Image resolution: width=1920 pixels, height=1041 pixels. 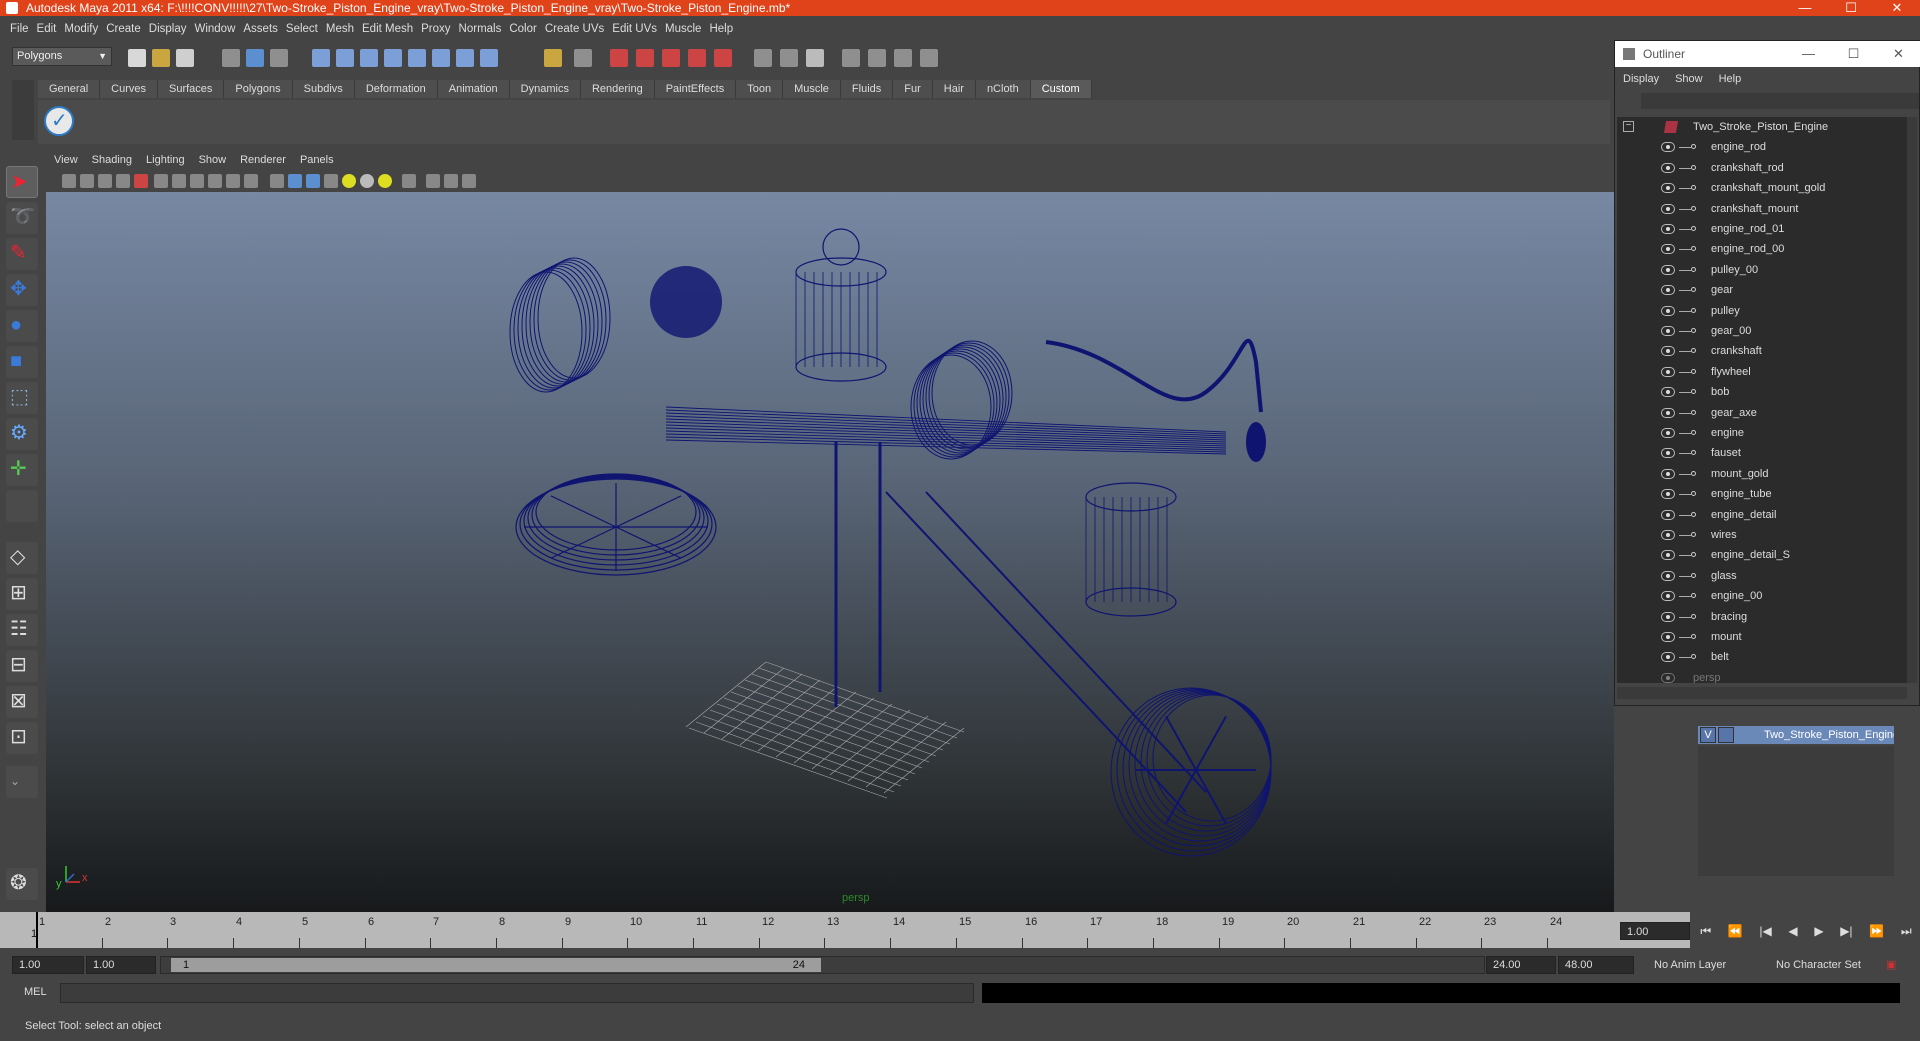 What do you see at coordinates (22, 326) in the screenshot?
I see `rotate-tool-button: ●` at bounding box center [22, 326].